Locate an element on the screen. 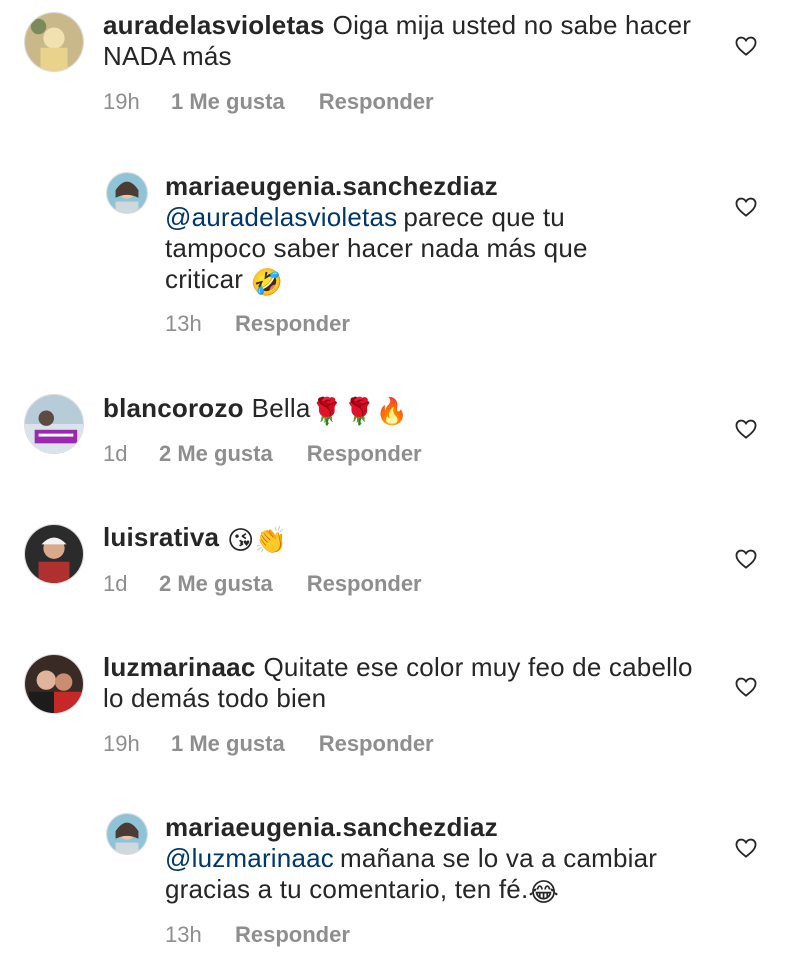  comment-text: luisrativa 😘👏 is located at coordinates (403, 539).